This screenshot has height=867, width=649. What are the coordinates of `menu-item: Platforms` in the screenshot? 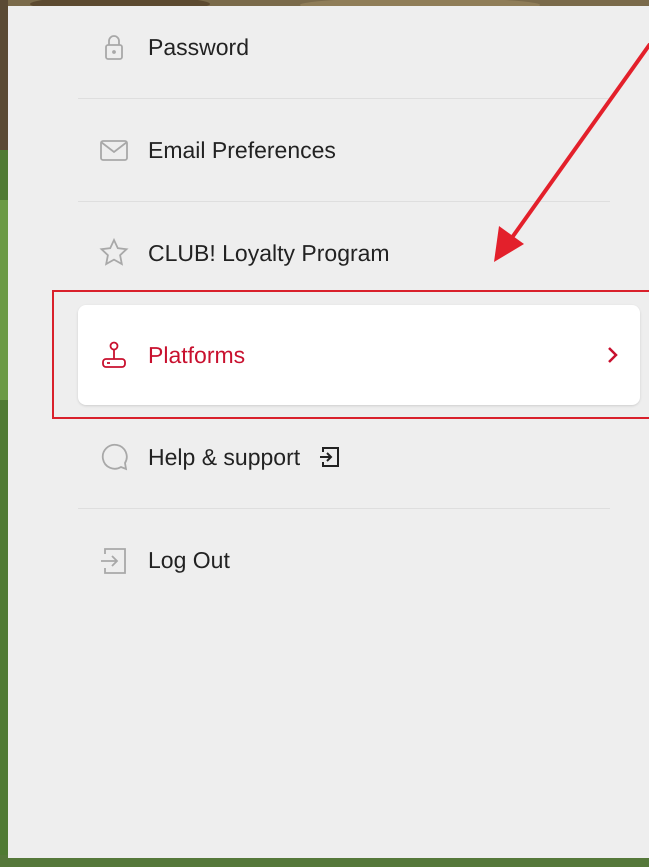 It's located at (359, 355).